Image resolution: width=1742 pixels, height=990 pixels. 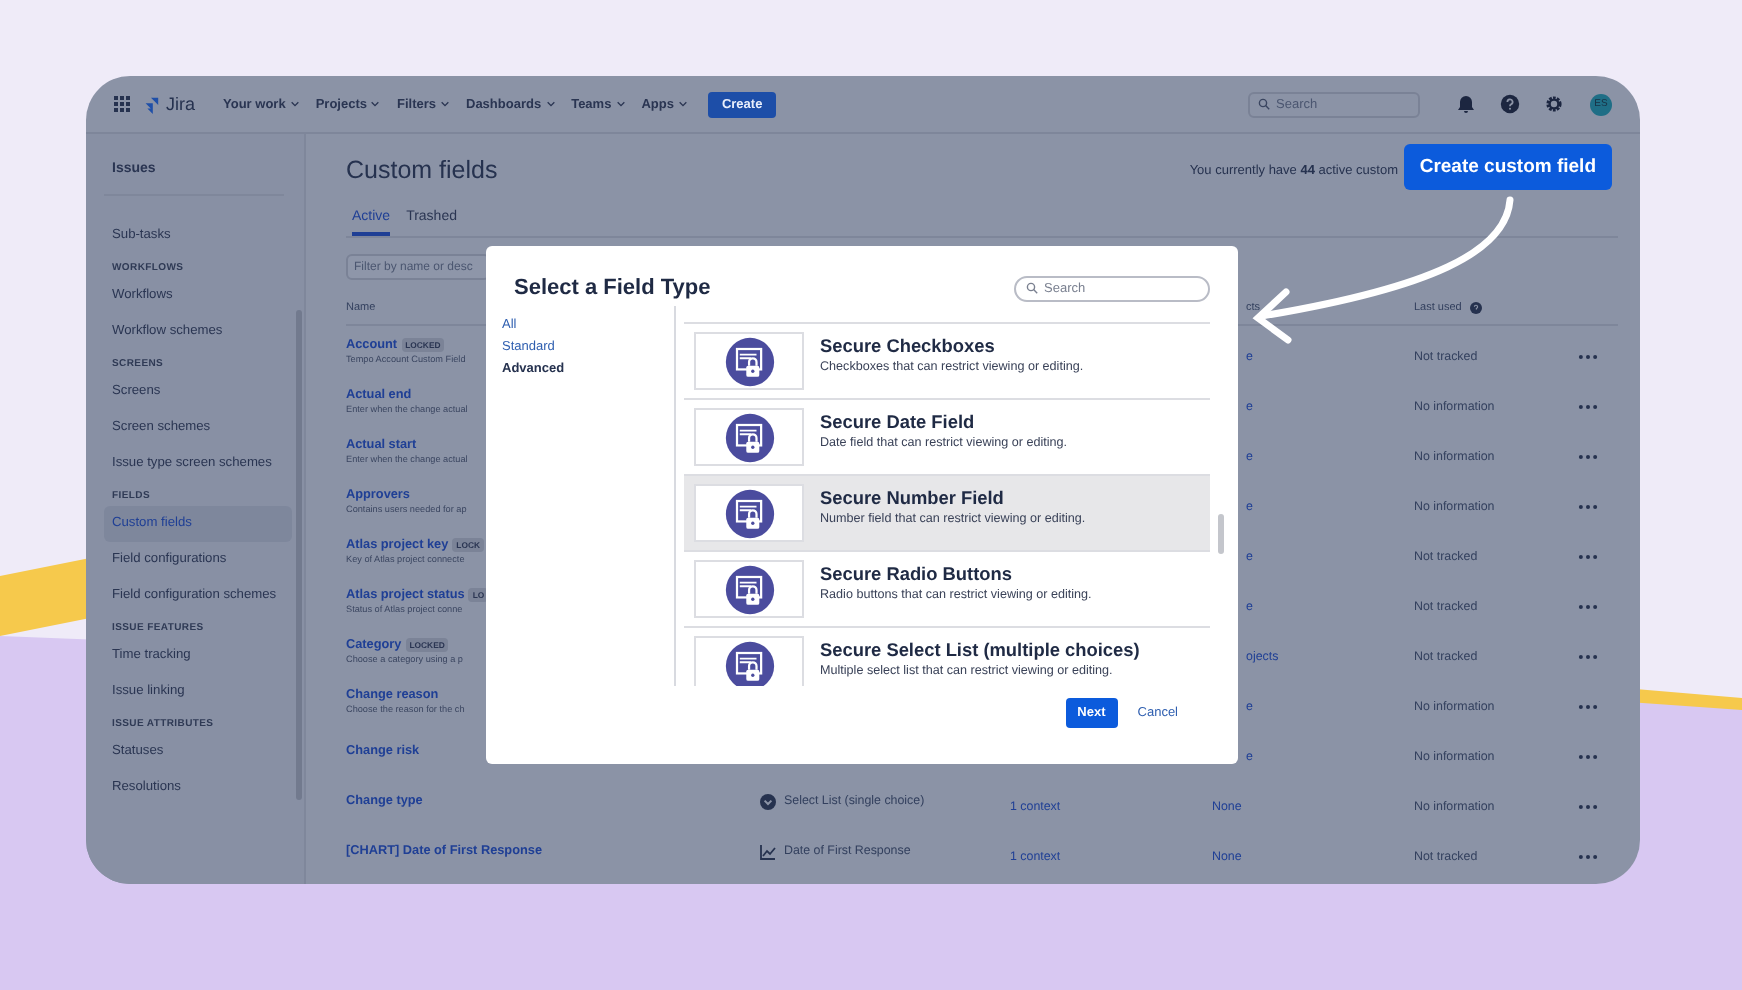 What do you see at coordinates (422, 170) in the screenshot?
I see `page-title: Custom fields` at bounding box center [422, 170].